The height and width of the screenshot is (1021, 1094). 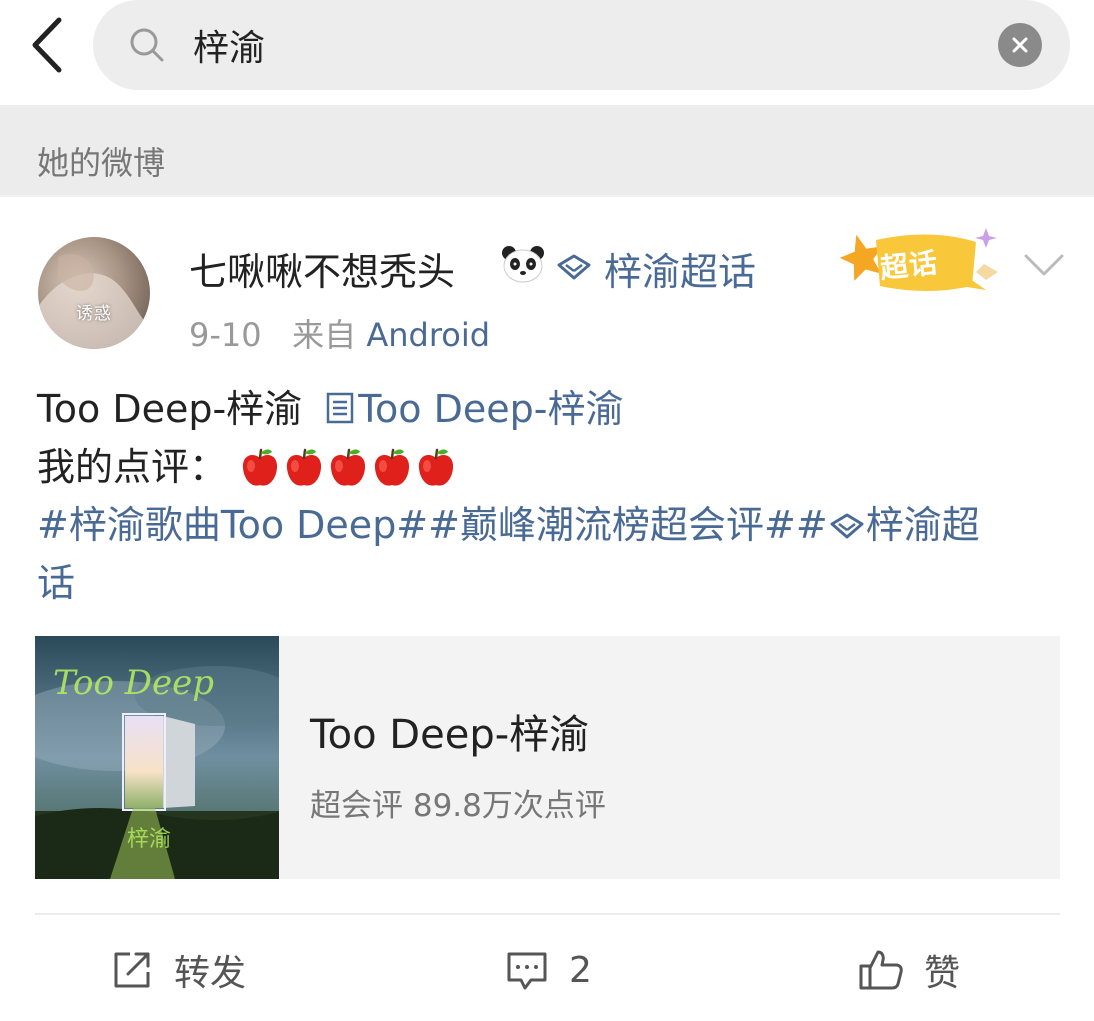 I want to click on hashtag-song: #梓渝歌曲Too Deep#, so click(x=232, y=525).